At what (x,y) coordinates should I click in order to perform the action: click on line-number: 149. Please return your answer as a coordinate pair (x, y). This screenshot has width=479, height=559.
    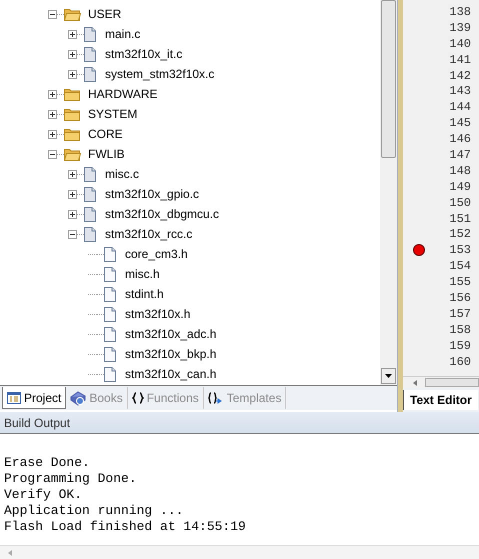
    Looking at the image, I should click on (460, 187).